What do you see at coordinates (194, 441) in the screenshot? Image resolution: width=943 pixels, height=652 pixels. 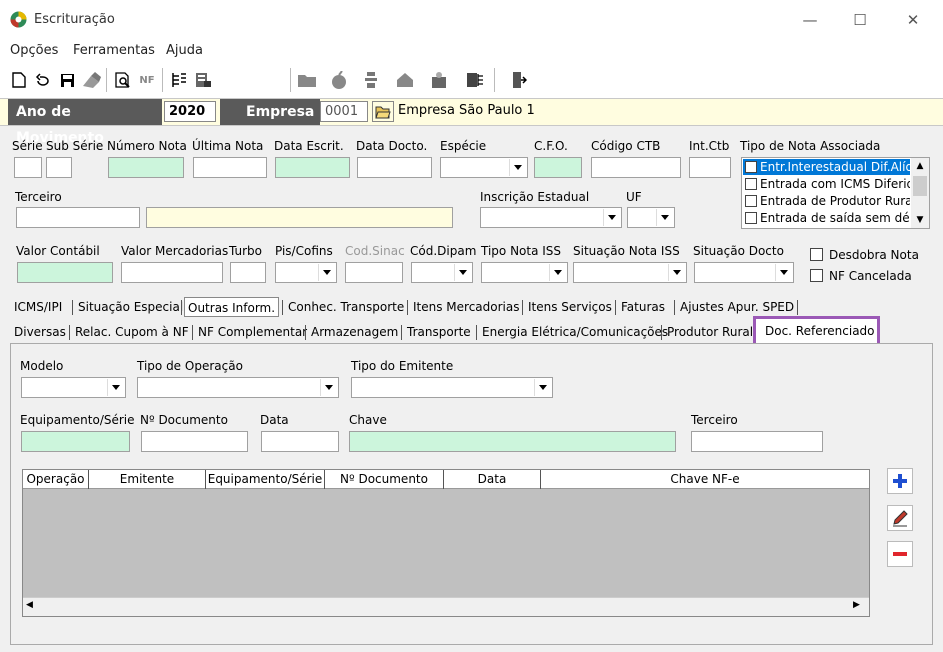 I see `num-documento-input` at bounding box center [194, 441].